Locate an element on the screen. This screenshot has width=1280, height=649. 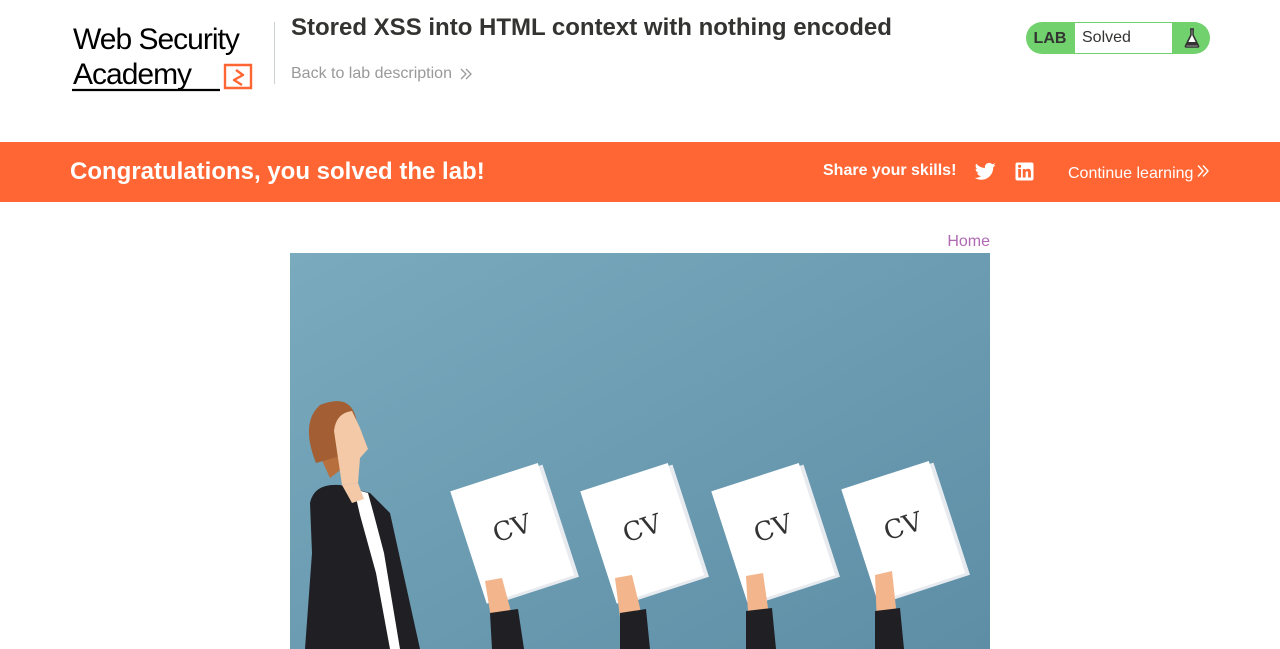
continue-learning-link: Continue learning is located at coordinates (1139, 173).